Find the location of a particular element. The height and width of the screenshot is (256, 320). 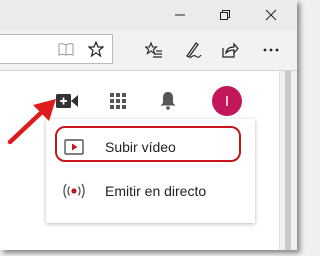

close-button is located at coordinates (271, 15).